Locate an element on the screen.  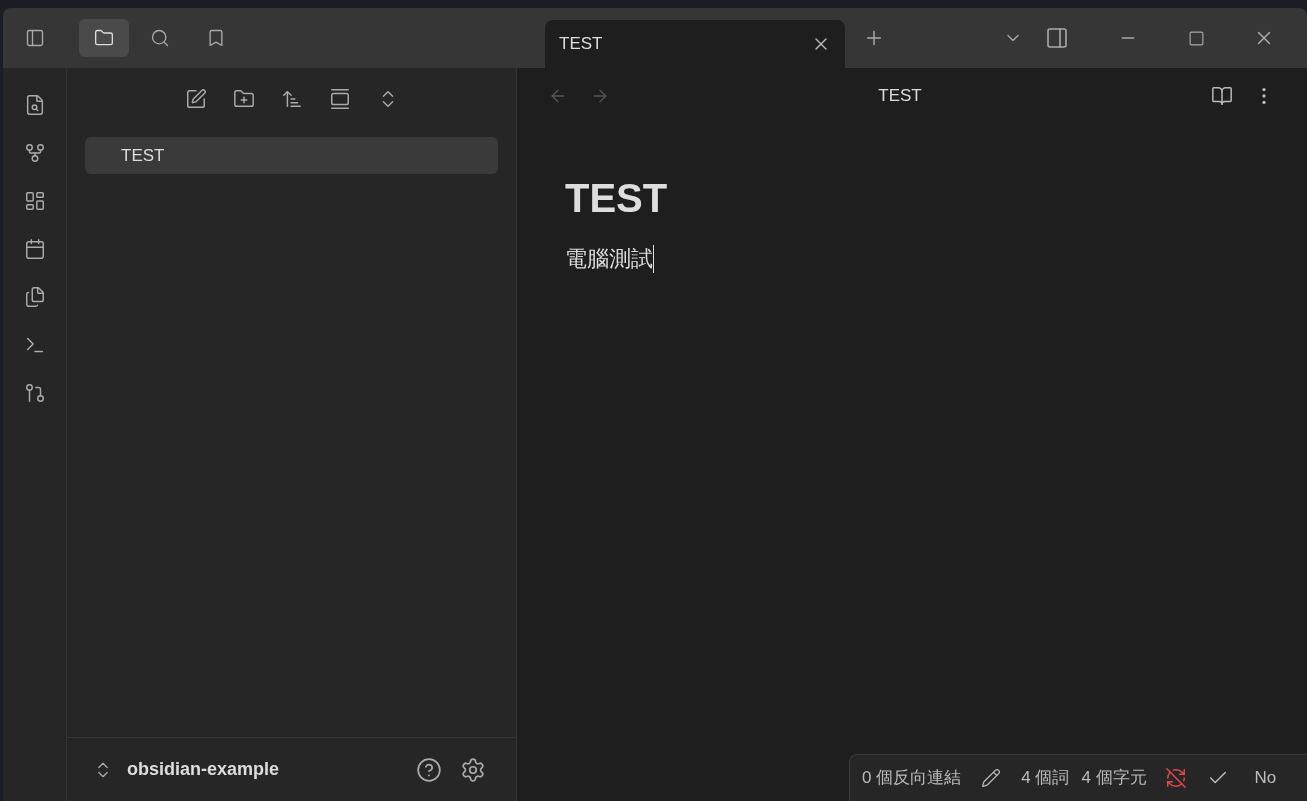
pencil-icon is located at coordinates (991, 778).